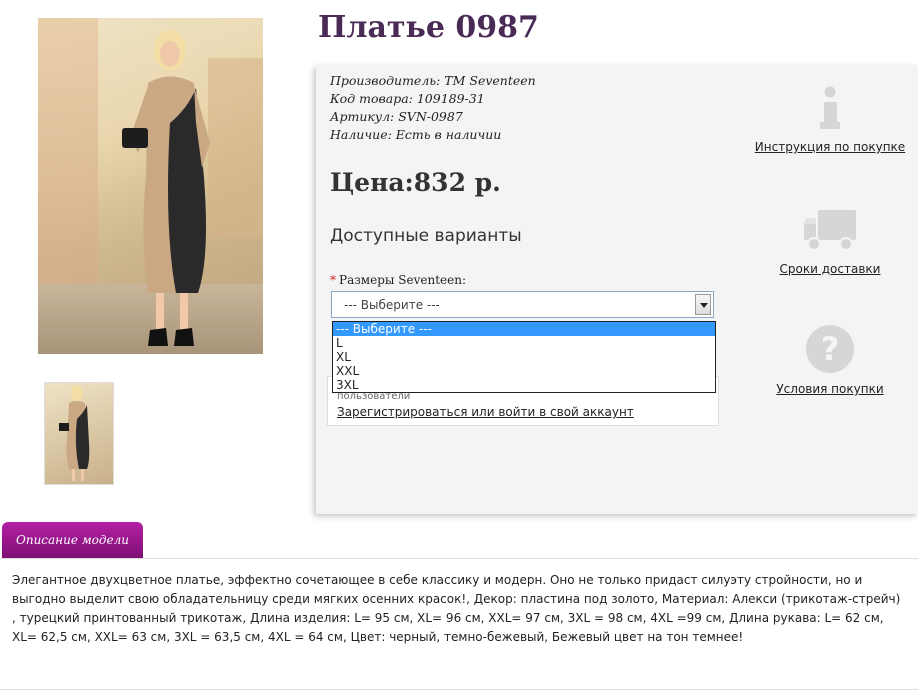  Describe the element at coordinates (830, 107) in the screenshot. I see `info-icon` at that location.